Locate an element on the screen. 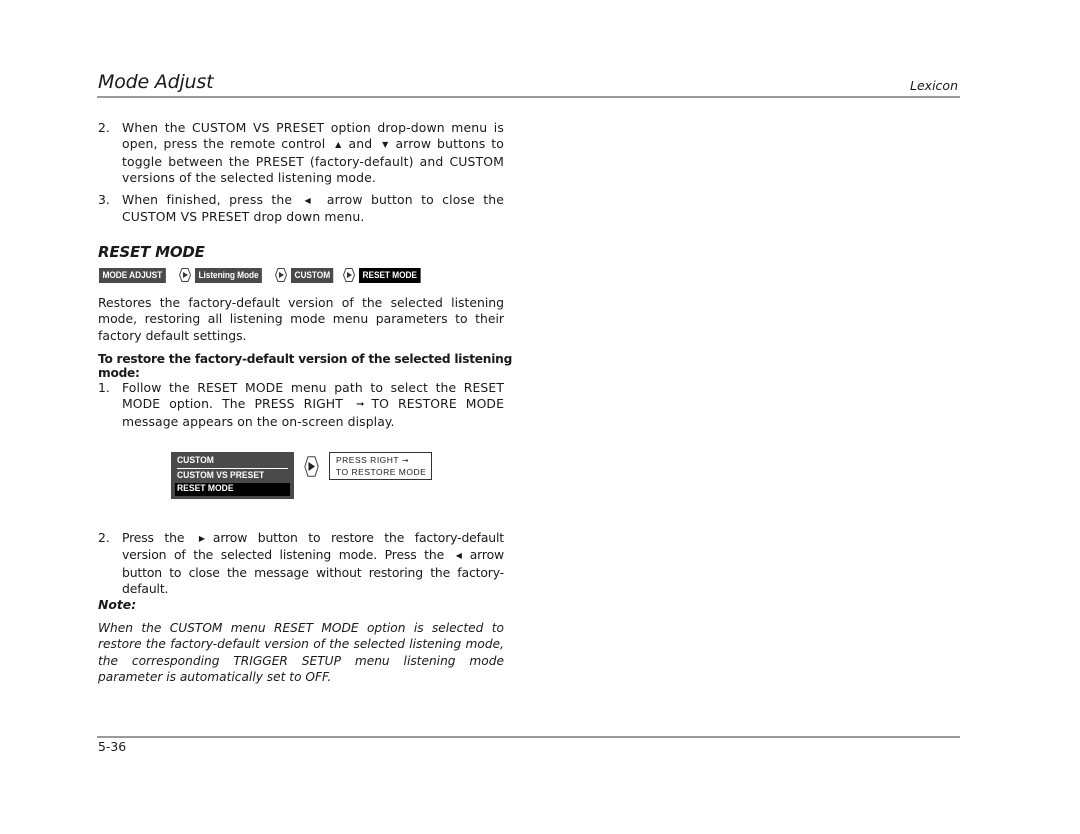 The image size is (1080, 834). right-button-icon is located at coordinates (311, 466).